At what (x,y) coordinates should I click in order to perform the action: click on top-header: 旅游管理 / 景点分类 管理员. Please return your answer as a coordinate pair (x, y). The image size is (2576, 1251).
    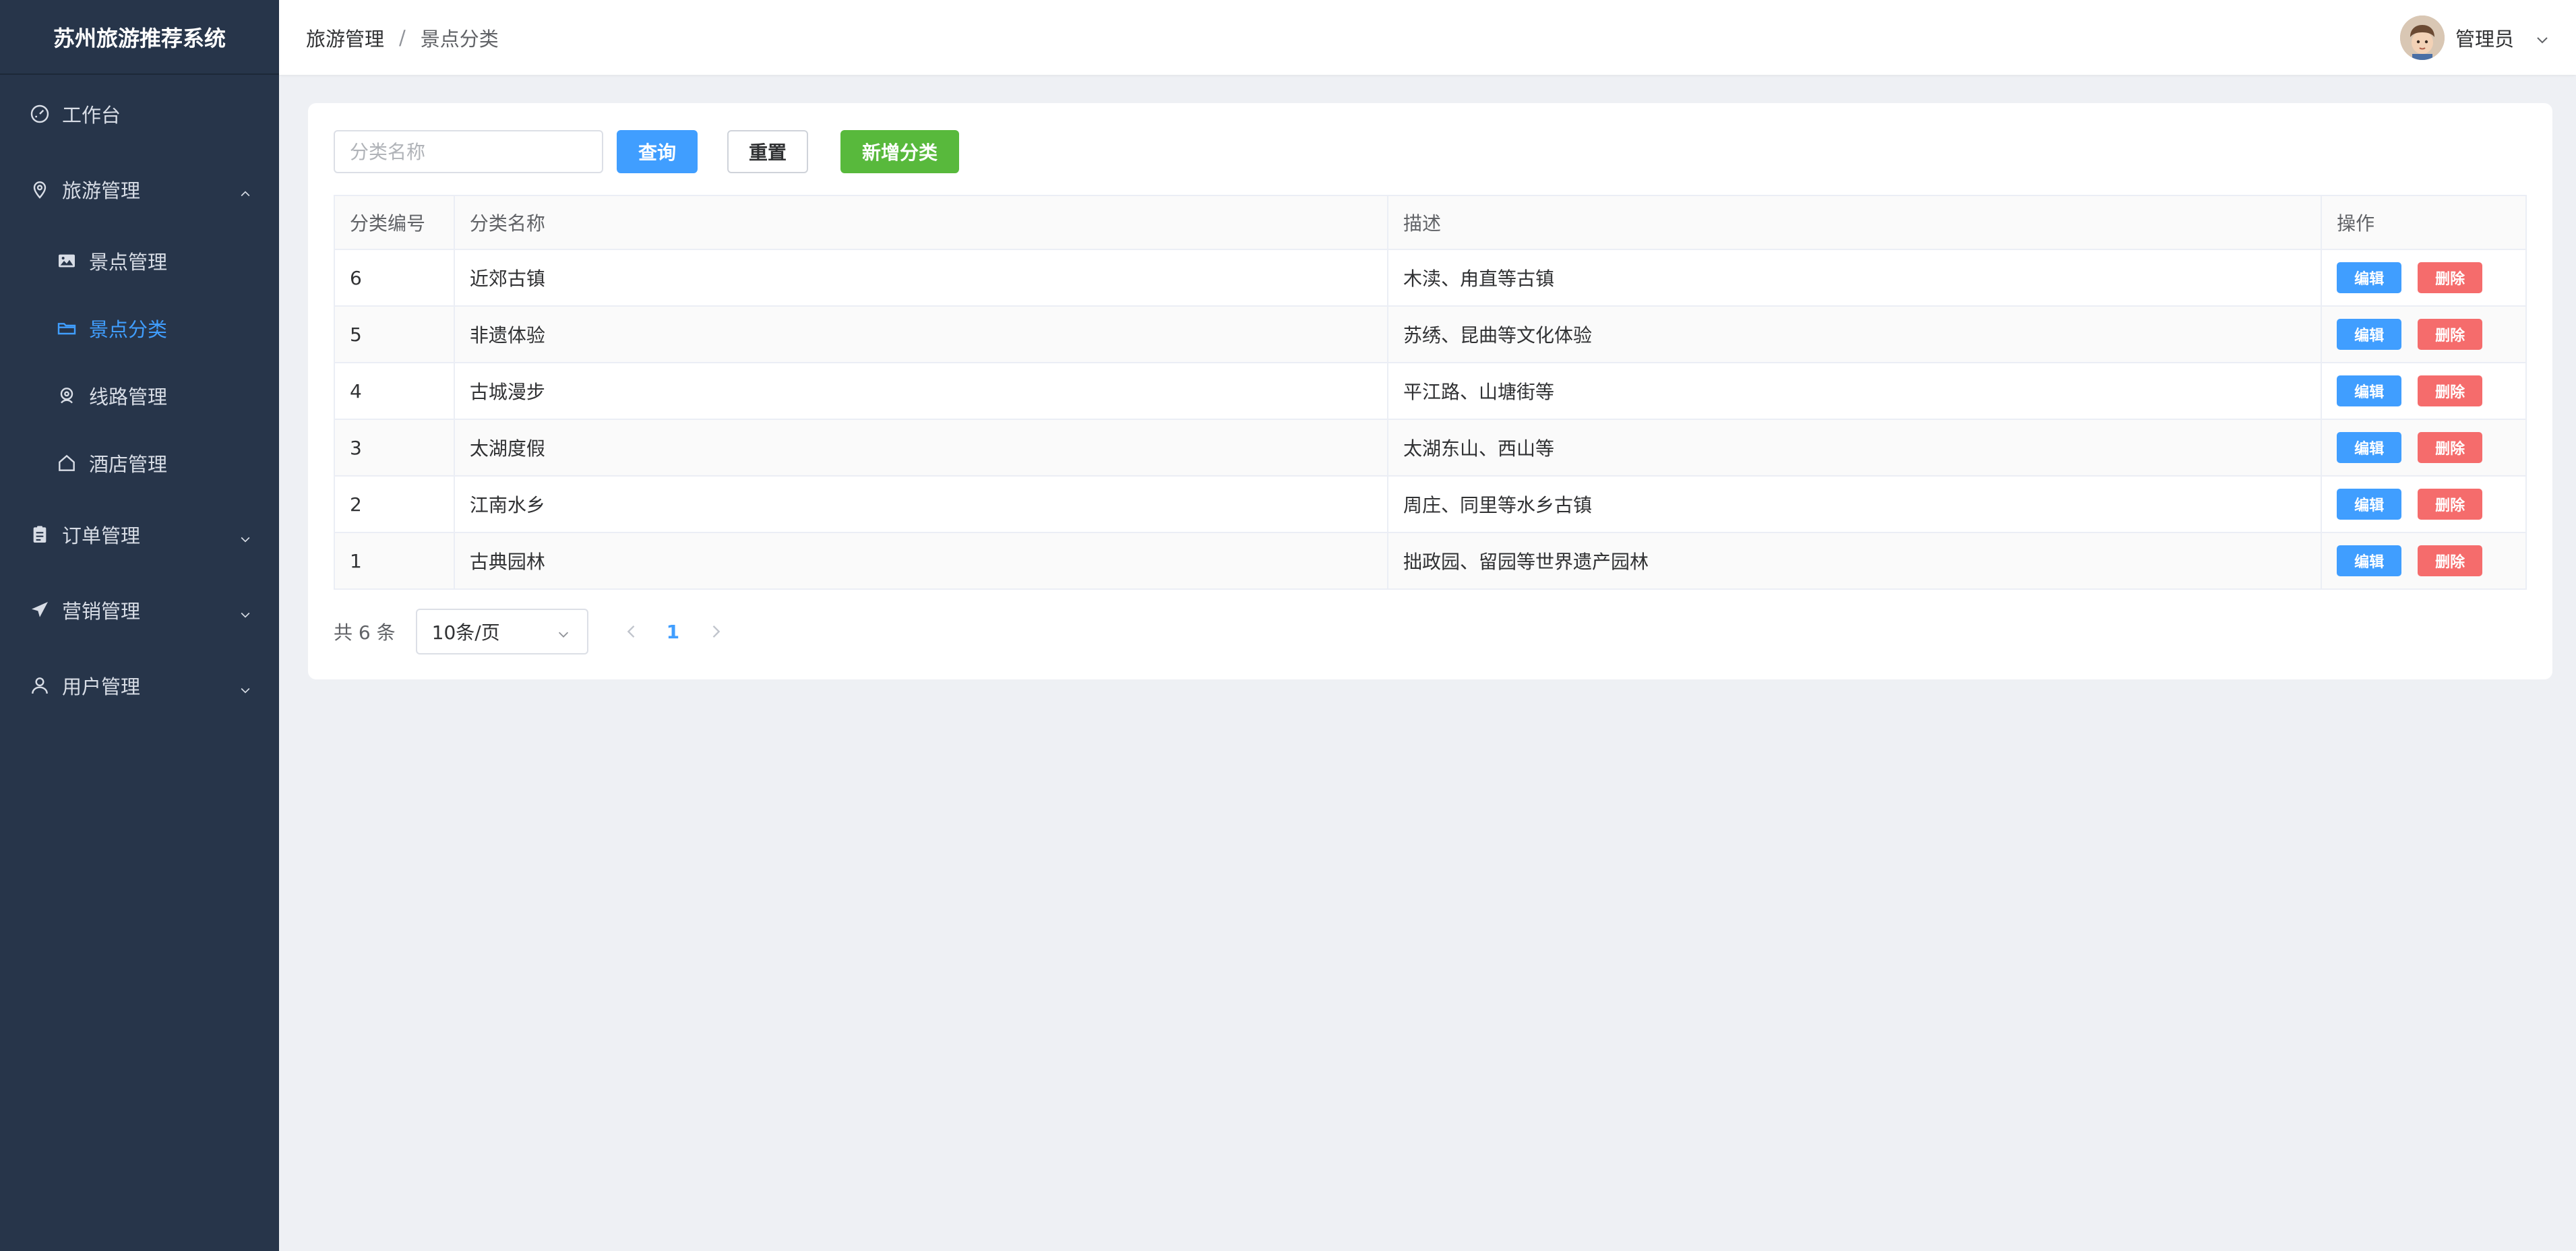
    Looking at the image, I should click on (1428, 38).